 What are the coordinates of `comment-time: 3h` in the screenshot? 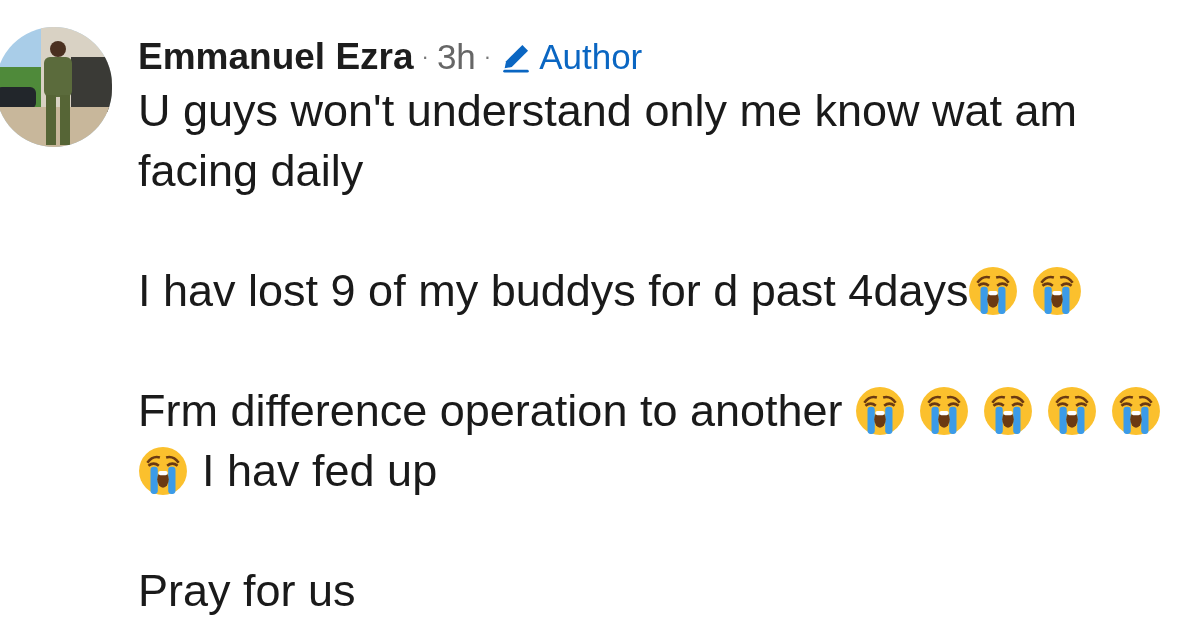 It's located at (456, 56).